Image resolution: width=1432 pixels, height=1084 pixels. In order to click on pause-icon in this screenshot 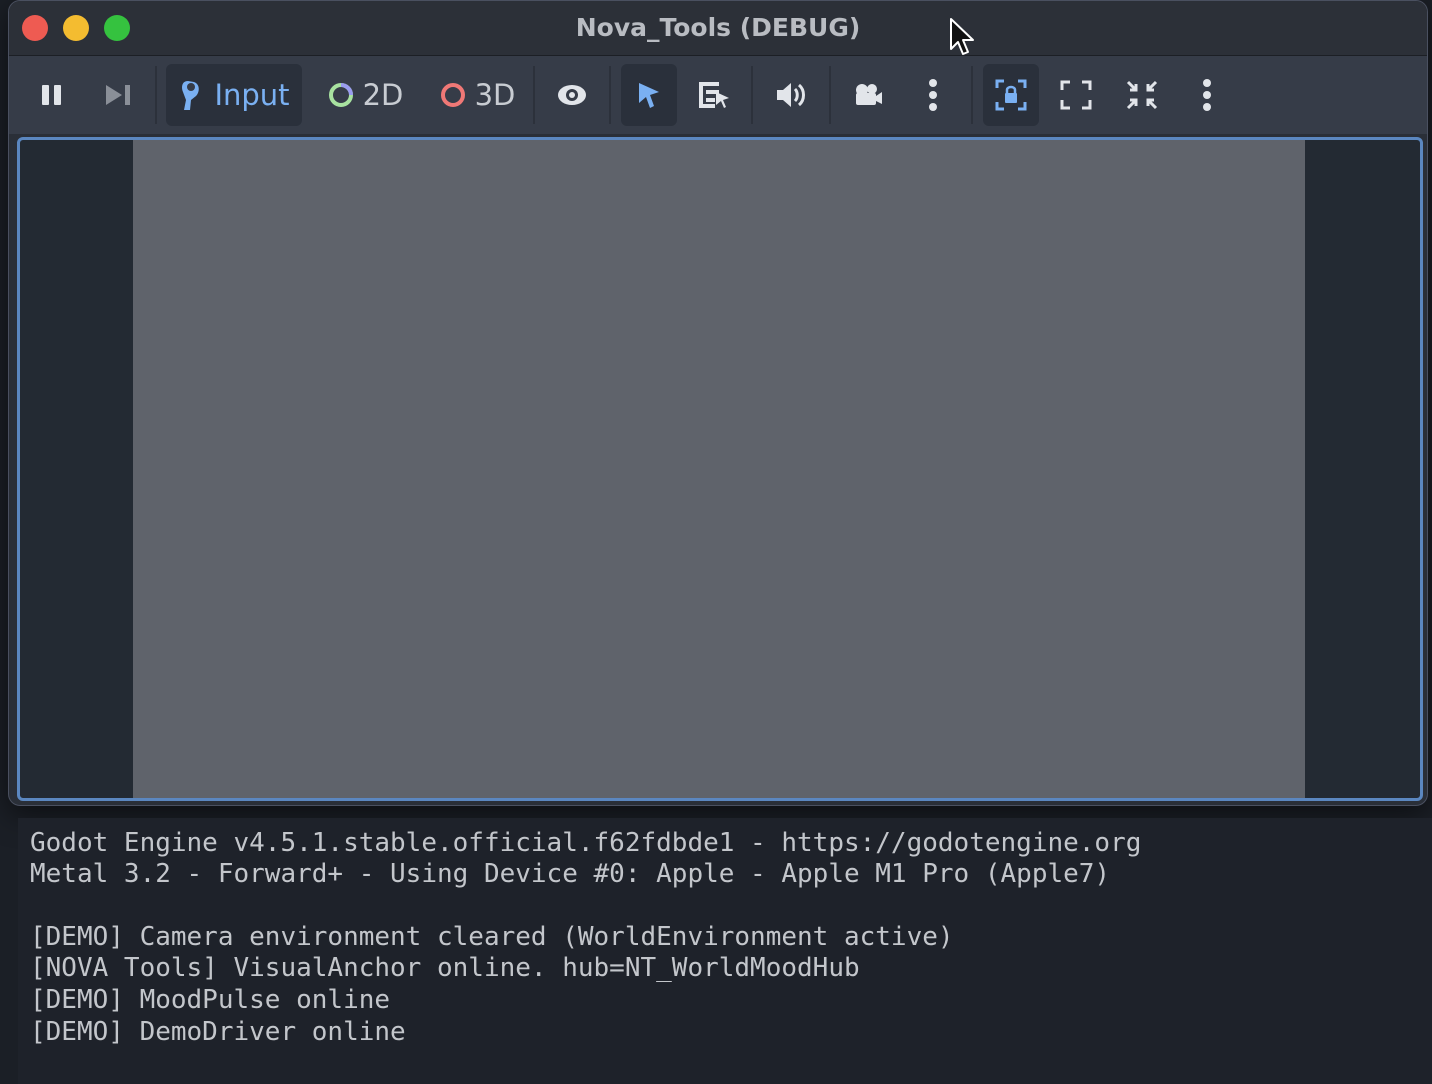, I will do `click(51, 95)`.